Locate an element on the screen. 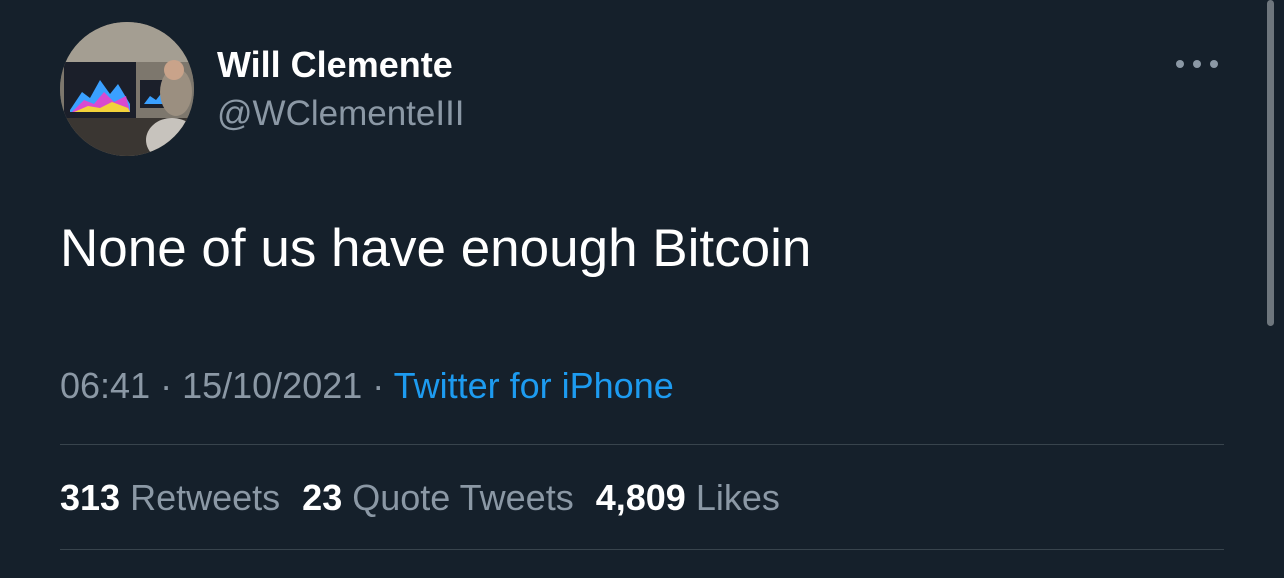 The height and width of the screenshot is (578, 1284). scrollbar is located at coordinates (1270, 163).